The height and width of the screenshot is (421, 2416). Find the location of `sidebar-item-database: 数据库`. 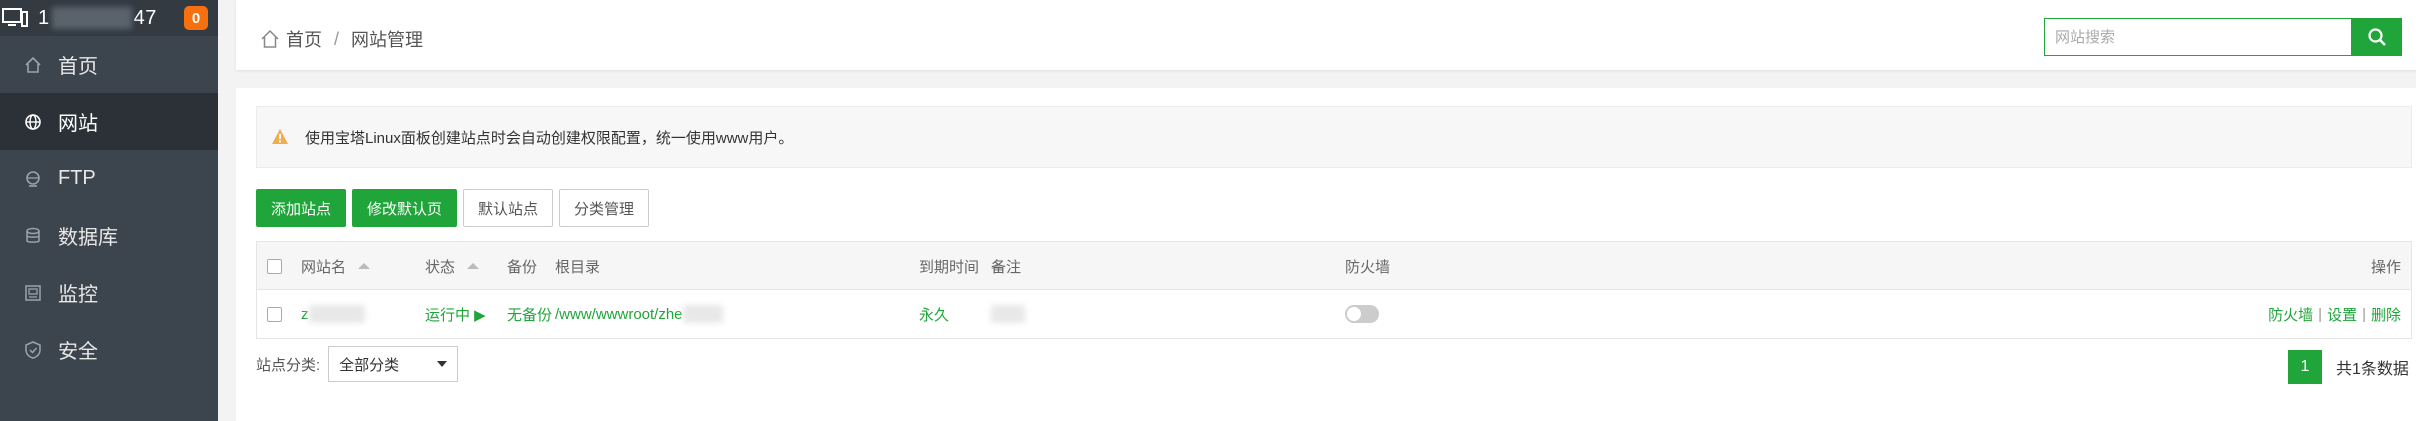

sidebar-item-database: 数据库 is located at coordinates (109, 235).